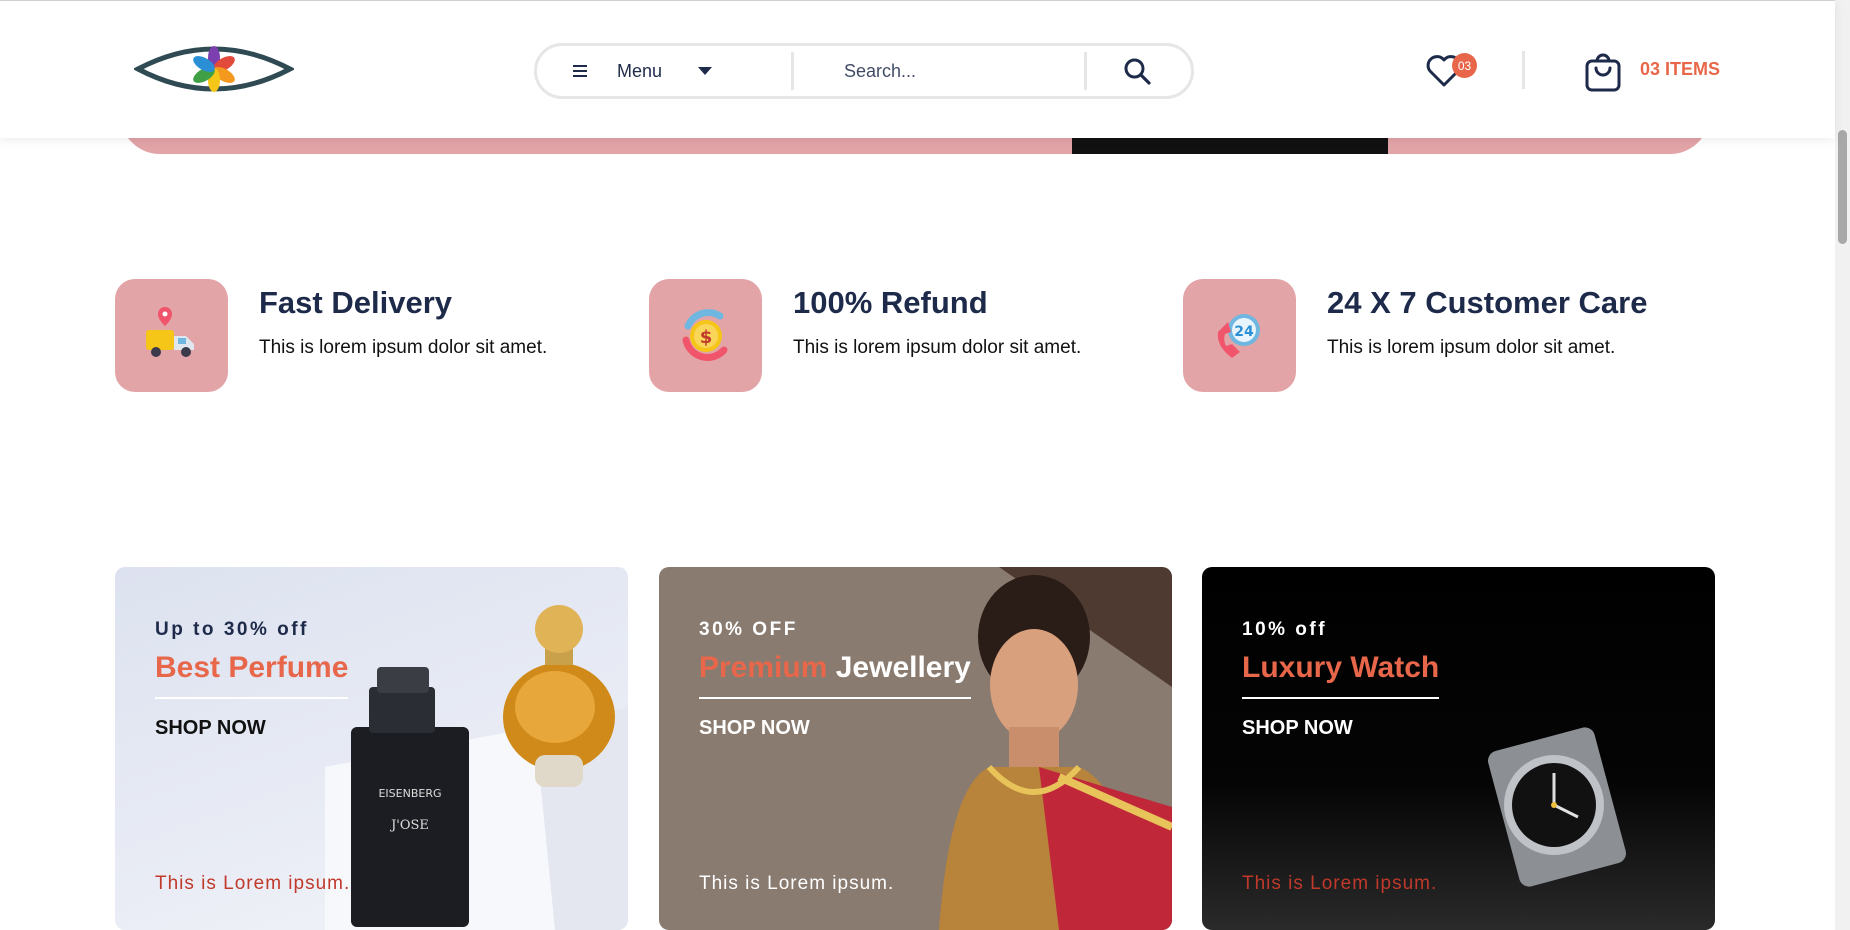 This screenshot has width=1850, height=930. What do you see at coordinates (763, 667) in the screenshot?
I see `promo-title-accent: Premium` at bounding box center [763, 667].